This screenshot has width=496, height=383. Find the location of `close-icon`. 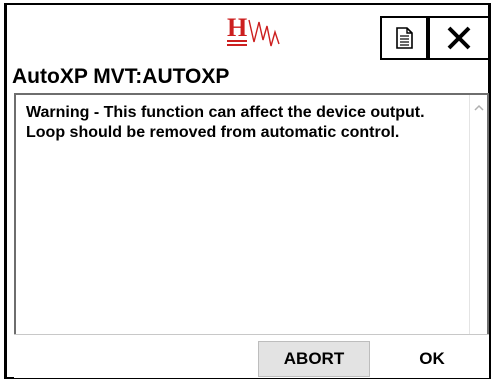

close-icon is located at coordinates (459, 38).